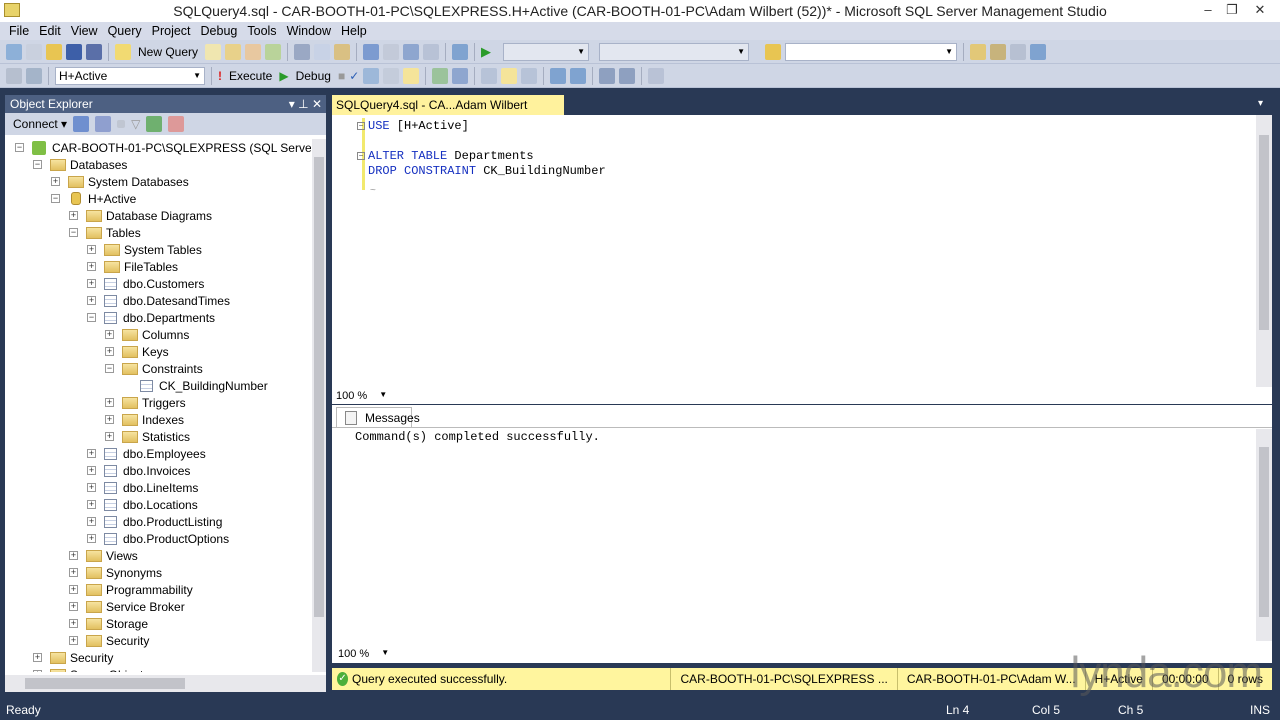  Describe the element at coordinates (1018, 51) in the screenshot. I see `properties-icon` at that location.